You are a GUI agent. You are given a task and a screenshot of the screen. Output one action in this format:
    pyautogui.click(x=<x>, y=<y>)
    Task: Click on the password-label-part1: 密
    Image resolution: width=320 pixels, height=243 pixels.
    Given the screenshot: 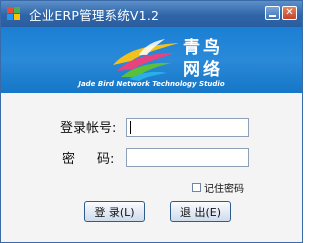 What is the action you would take?
    pyautogui.click(x=69, y=159)
    